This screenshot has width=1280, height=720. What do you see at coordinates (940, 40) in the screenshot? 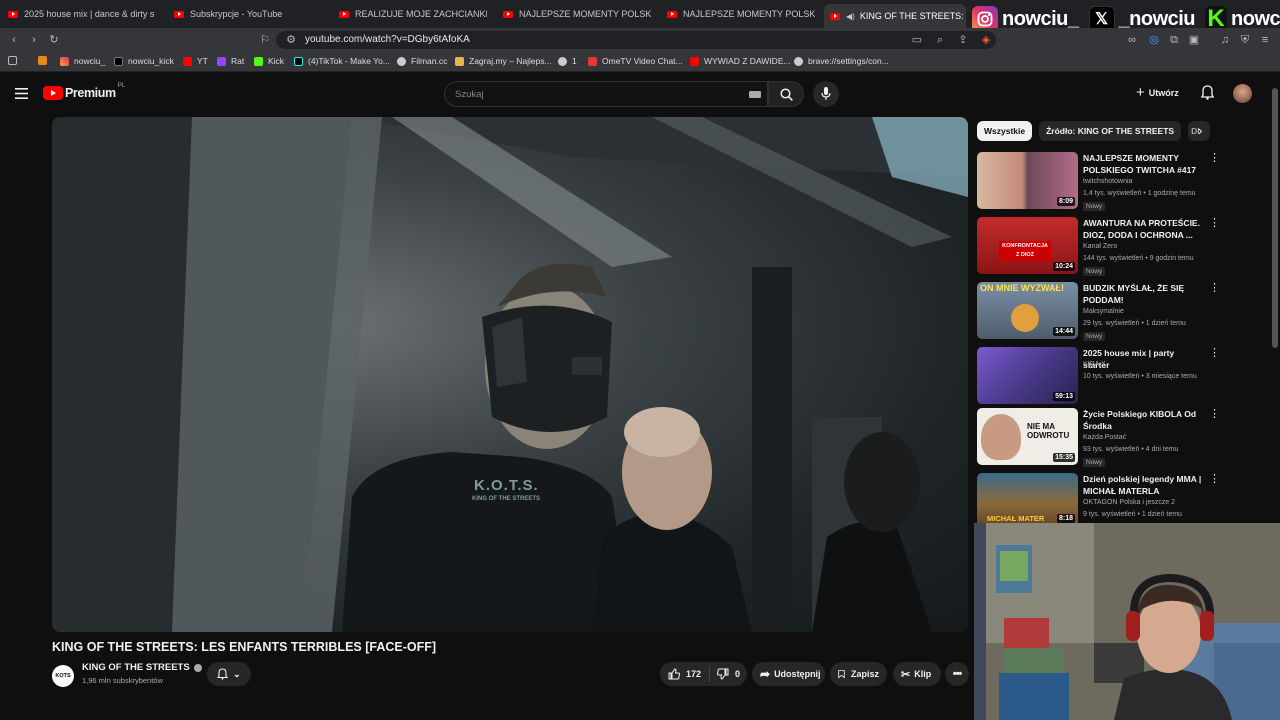
I see `zoom-icon: ⌕` at bounding box center [940, 40].